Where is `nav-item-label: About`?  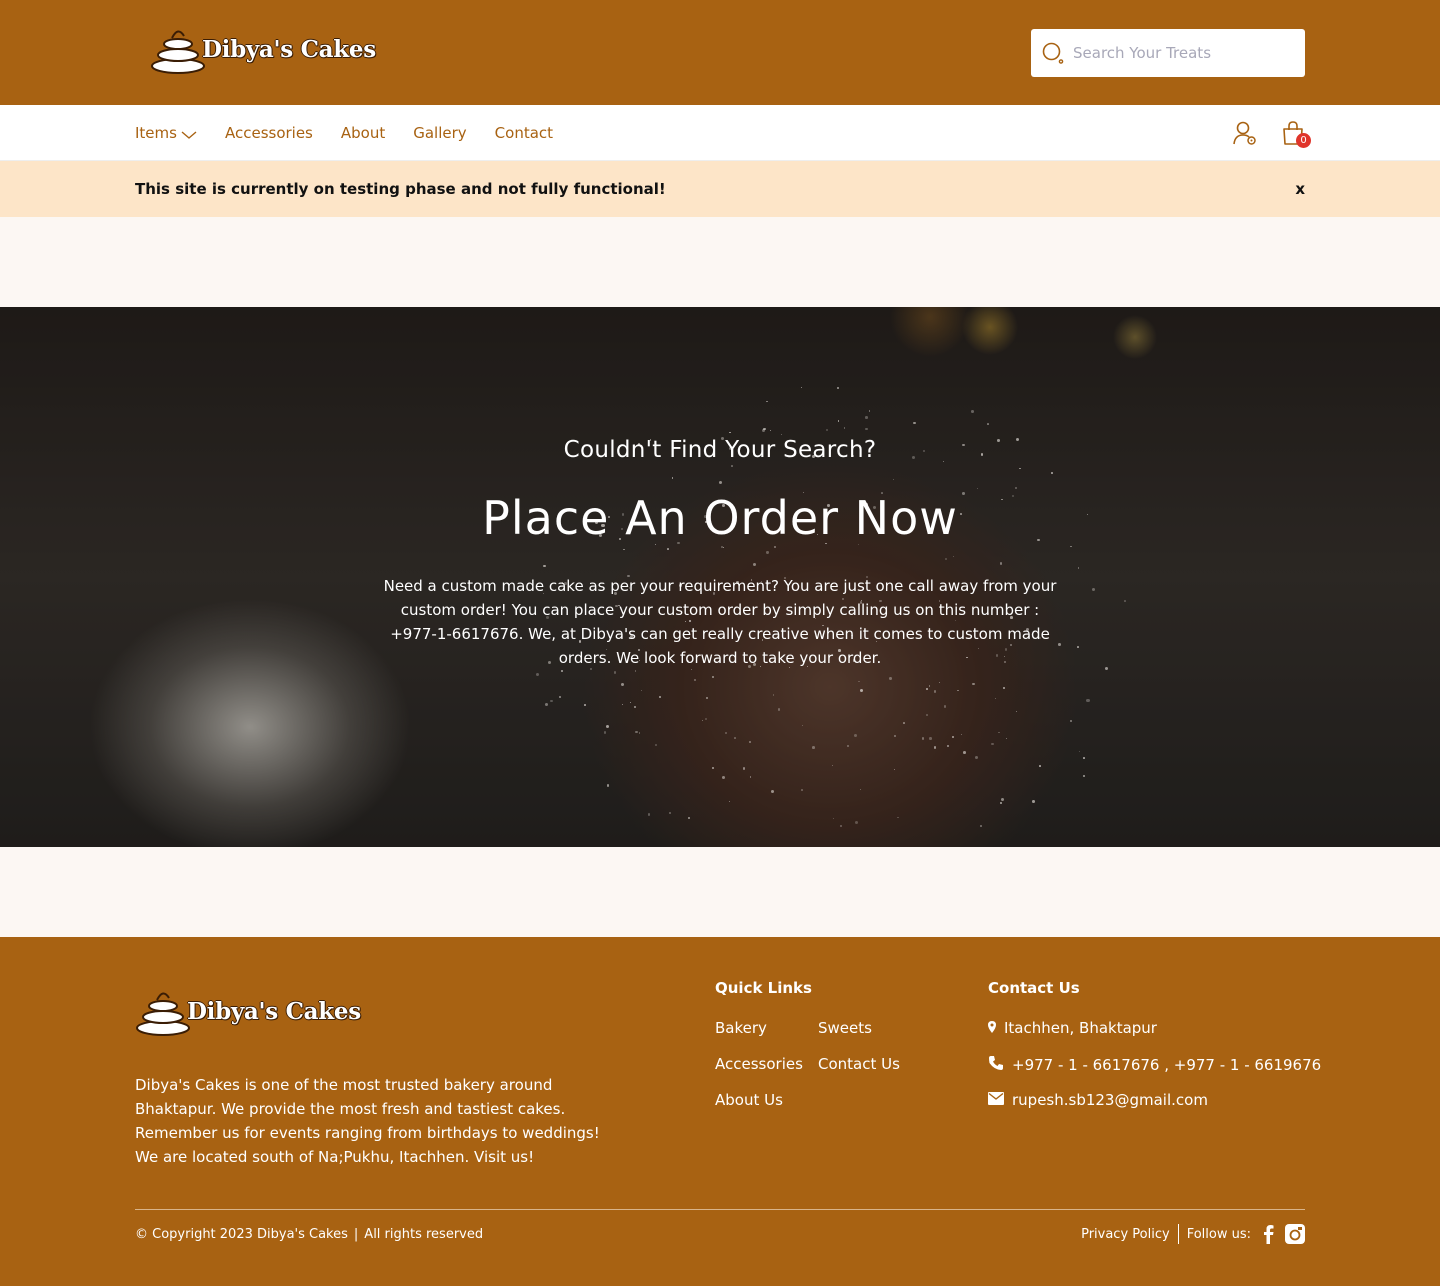 nav-item-label: About is located at coordinates (363, 133).